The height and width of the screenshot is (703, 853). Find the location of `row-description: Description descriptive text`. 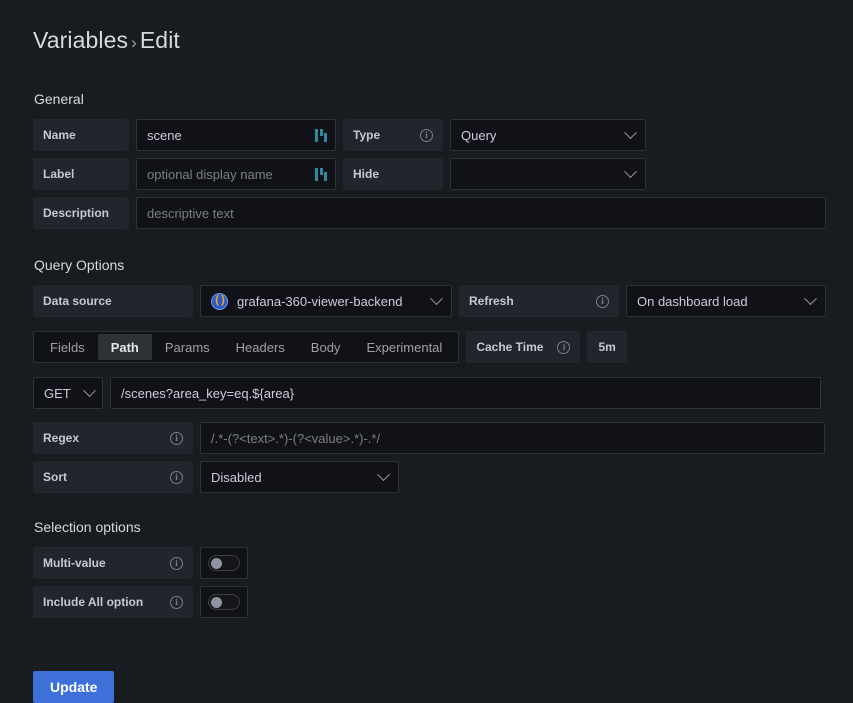

row-description: Description descriptive text is located at coordinates (443, 213).